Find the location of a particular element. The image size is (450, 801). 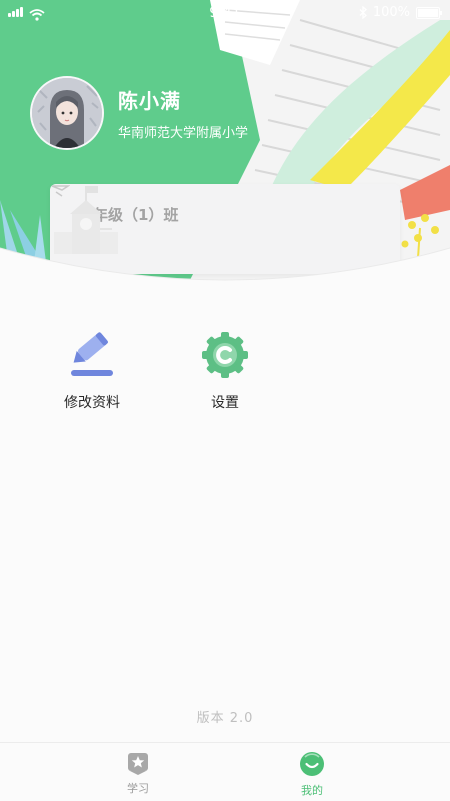

school-building-icon is located at coordinates (86, 220).